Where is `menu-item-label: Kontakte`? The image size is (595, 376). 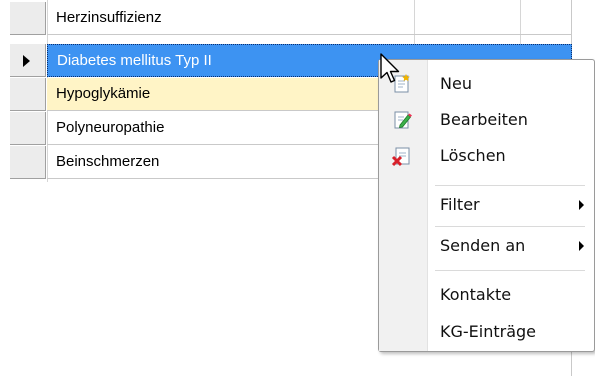
menu-item-label: Kontakte is located at coordinates (476, 294).